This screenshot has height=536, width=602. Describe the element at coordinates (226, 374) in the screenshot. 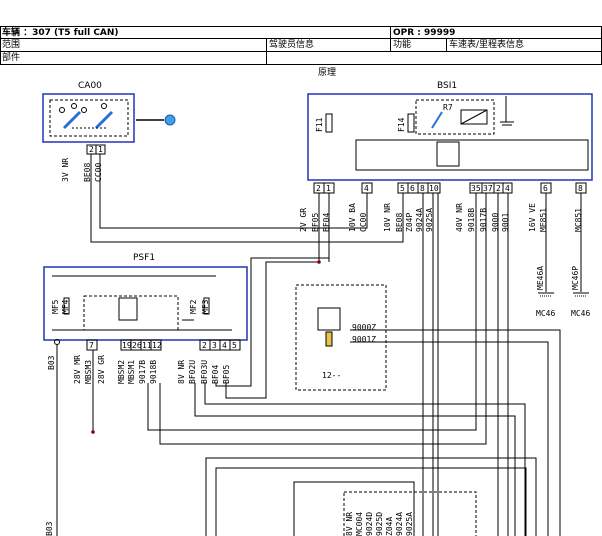

I see `psf-wire: BF05` at that location.